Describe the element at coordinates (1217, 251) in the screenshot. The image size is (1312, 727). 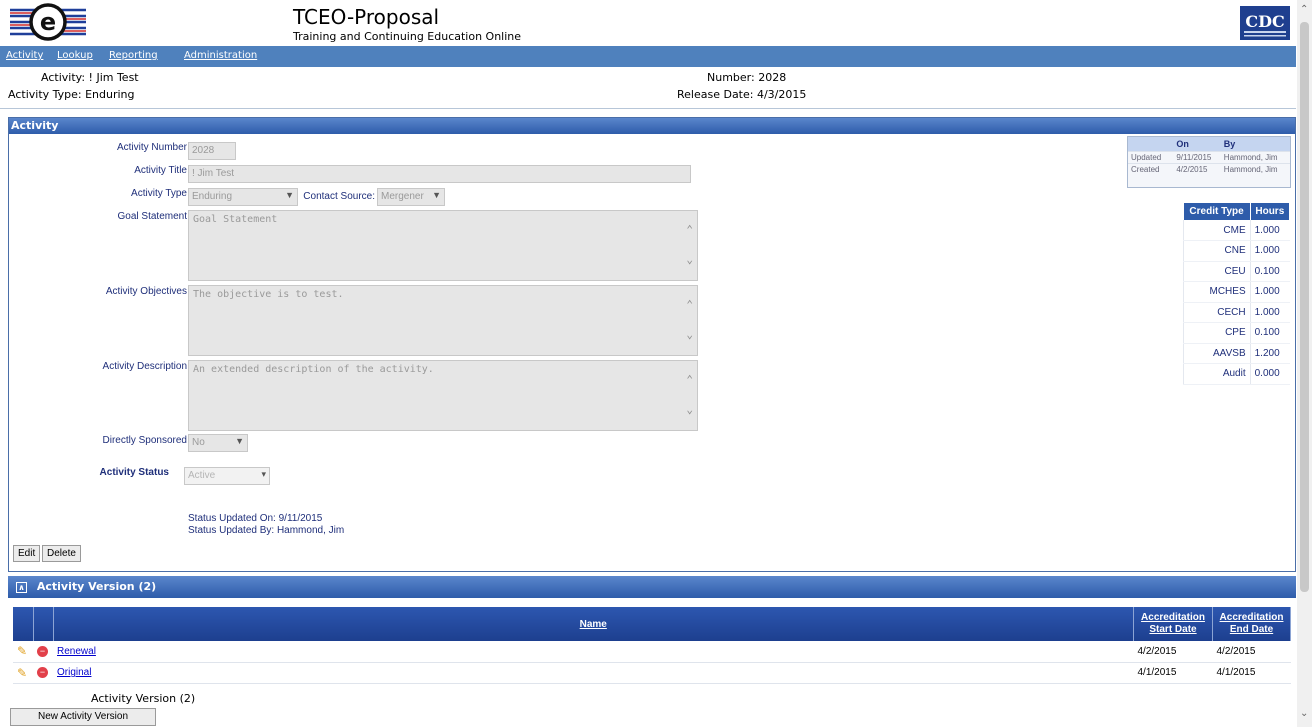
I see `credit-type: CNE` at that location.